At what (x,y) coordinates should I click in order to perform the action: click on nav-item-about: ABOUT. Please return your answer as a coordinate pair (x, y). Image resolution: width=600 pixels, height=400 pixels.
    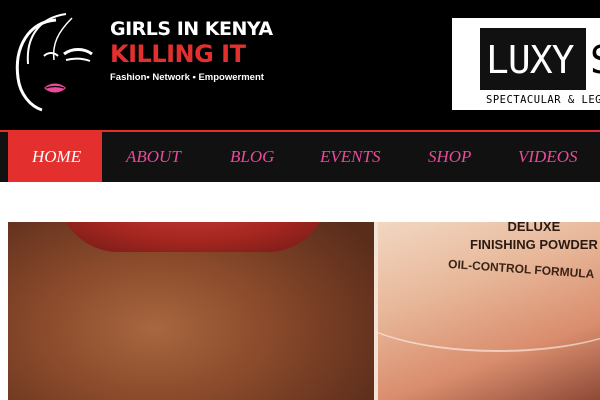
    Looking at the image, I should click on (153, 157).